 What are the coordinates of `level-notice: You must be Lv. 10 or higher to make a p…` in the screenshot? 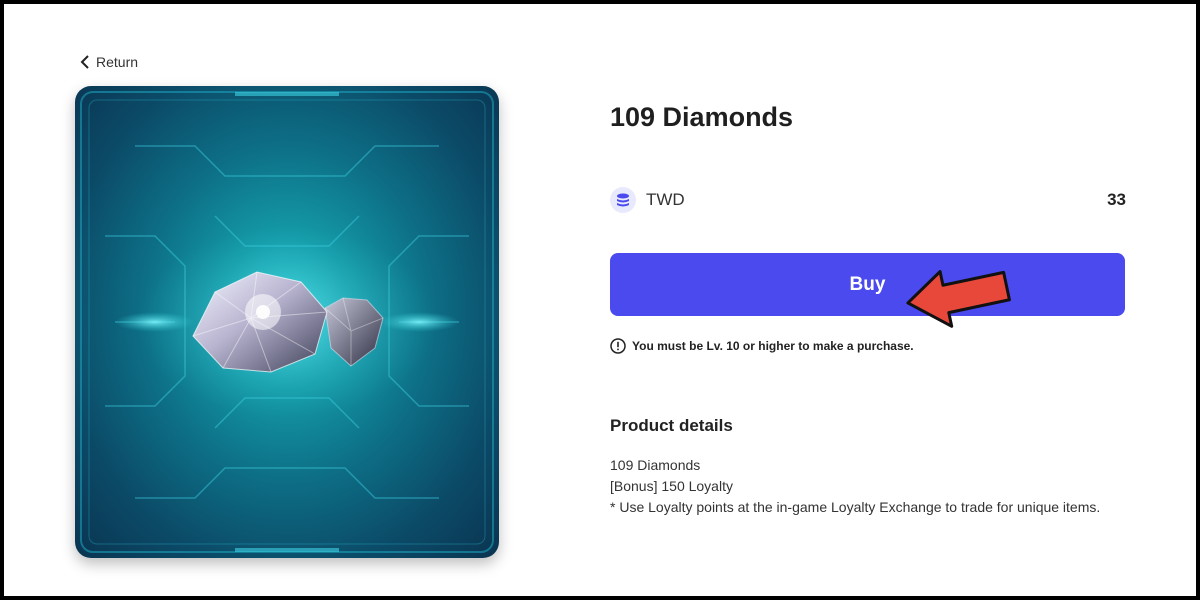 It's located at (762, 346).